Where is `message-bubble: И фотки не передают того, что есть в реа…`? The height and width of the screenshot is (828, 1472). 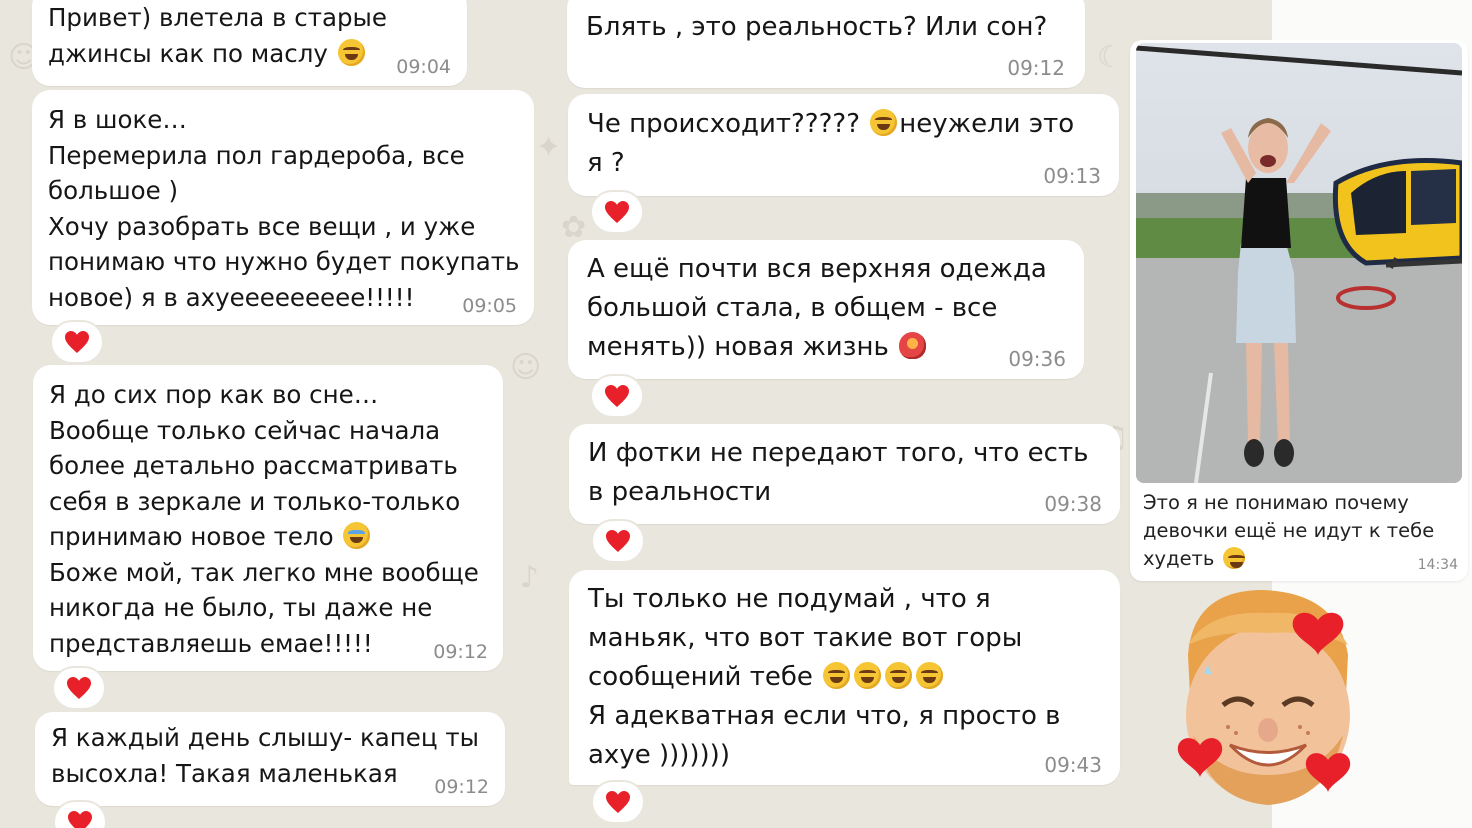
message-bubble: И фотки не передают того, что есть в реа… is located at coordinates (844, 474).